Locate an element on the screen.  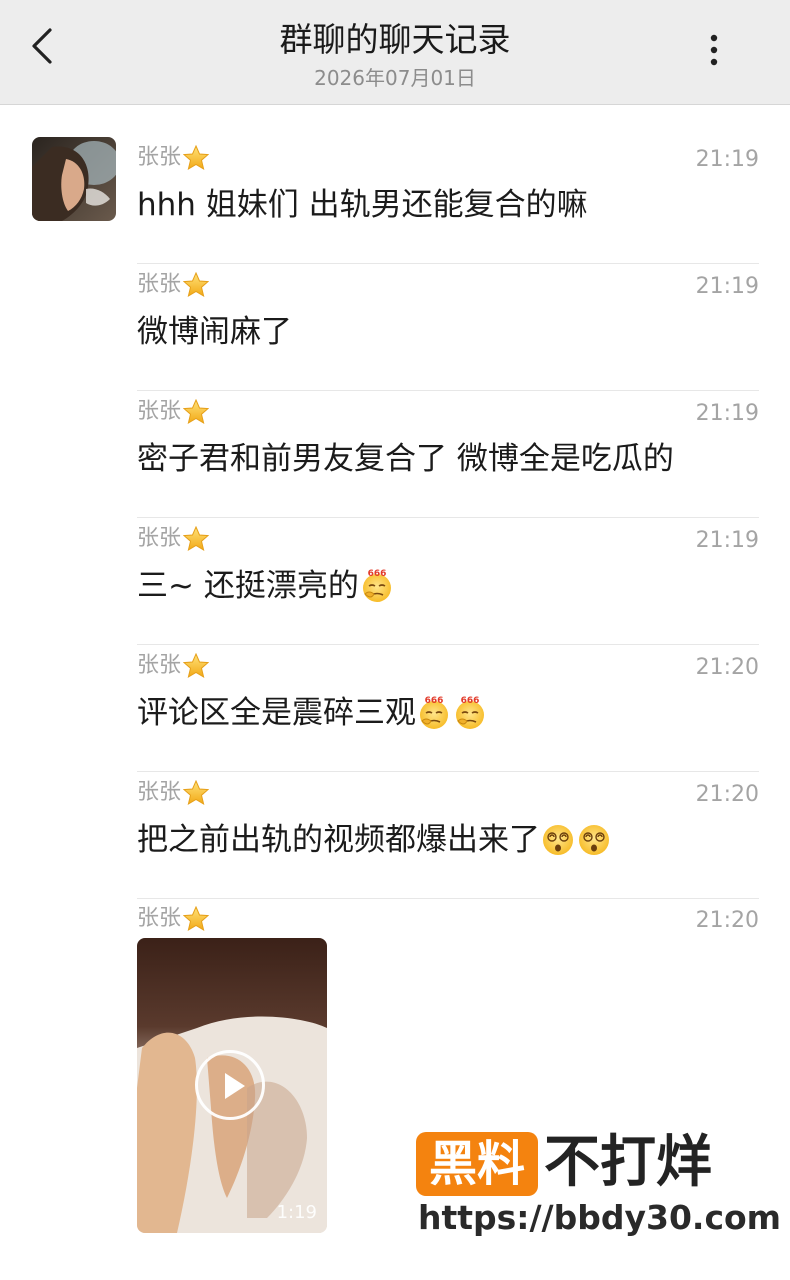
watermark-url: https://bbdy30.com is located at coordinates (600, 1217).